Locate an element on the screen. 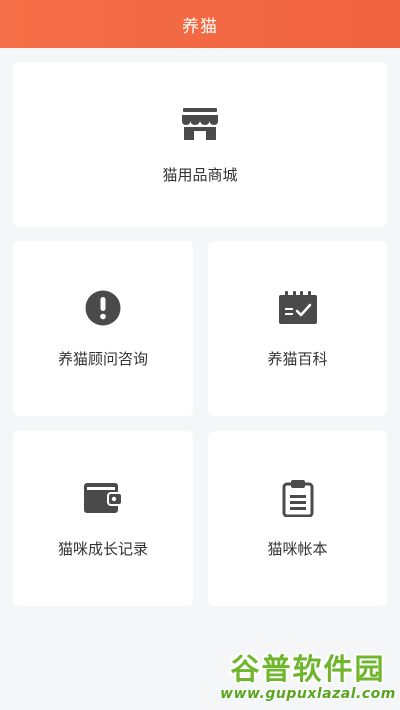  growth-label: 猫咪成长记录 is located at coordinates (102, 549).